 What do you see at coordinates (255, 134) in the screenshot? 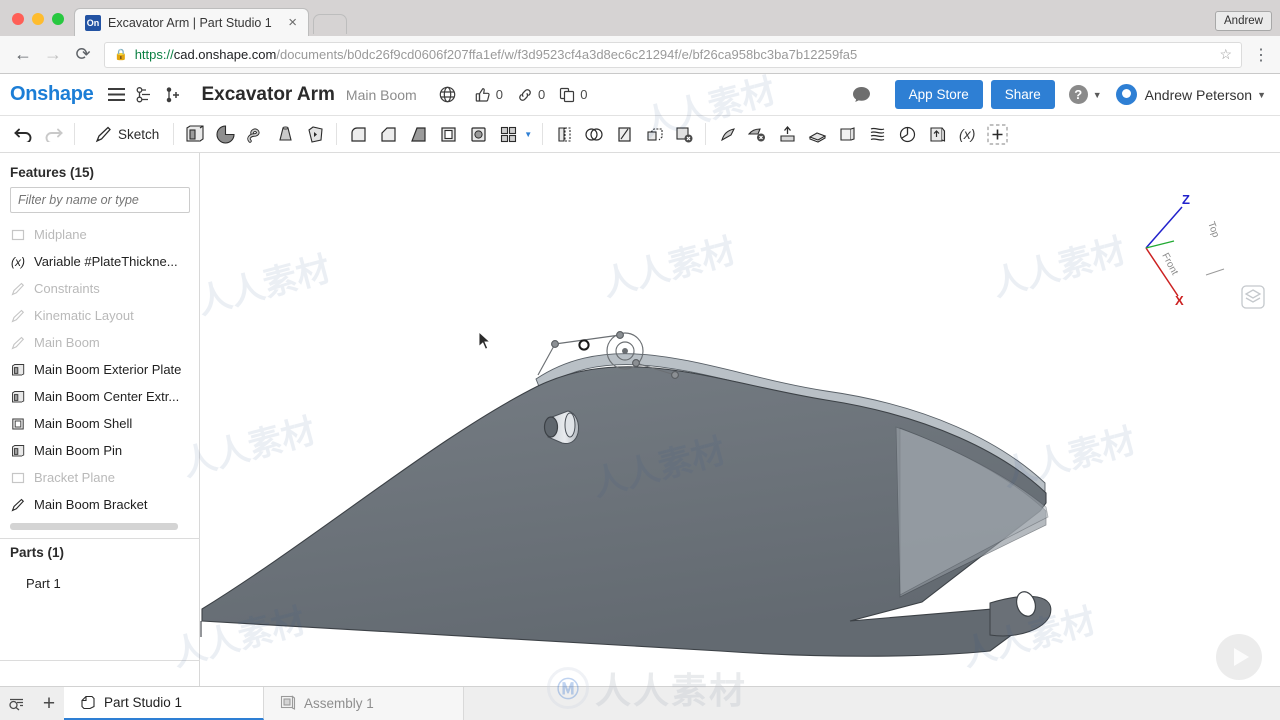
I see `sweep-icon` at bounding box center [255, 134].